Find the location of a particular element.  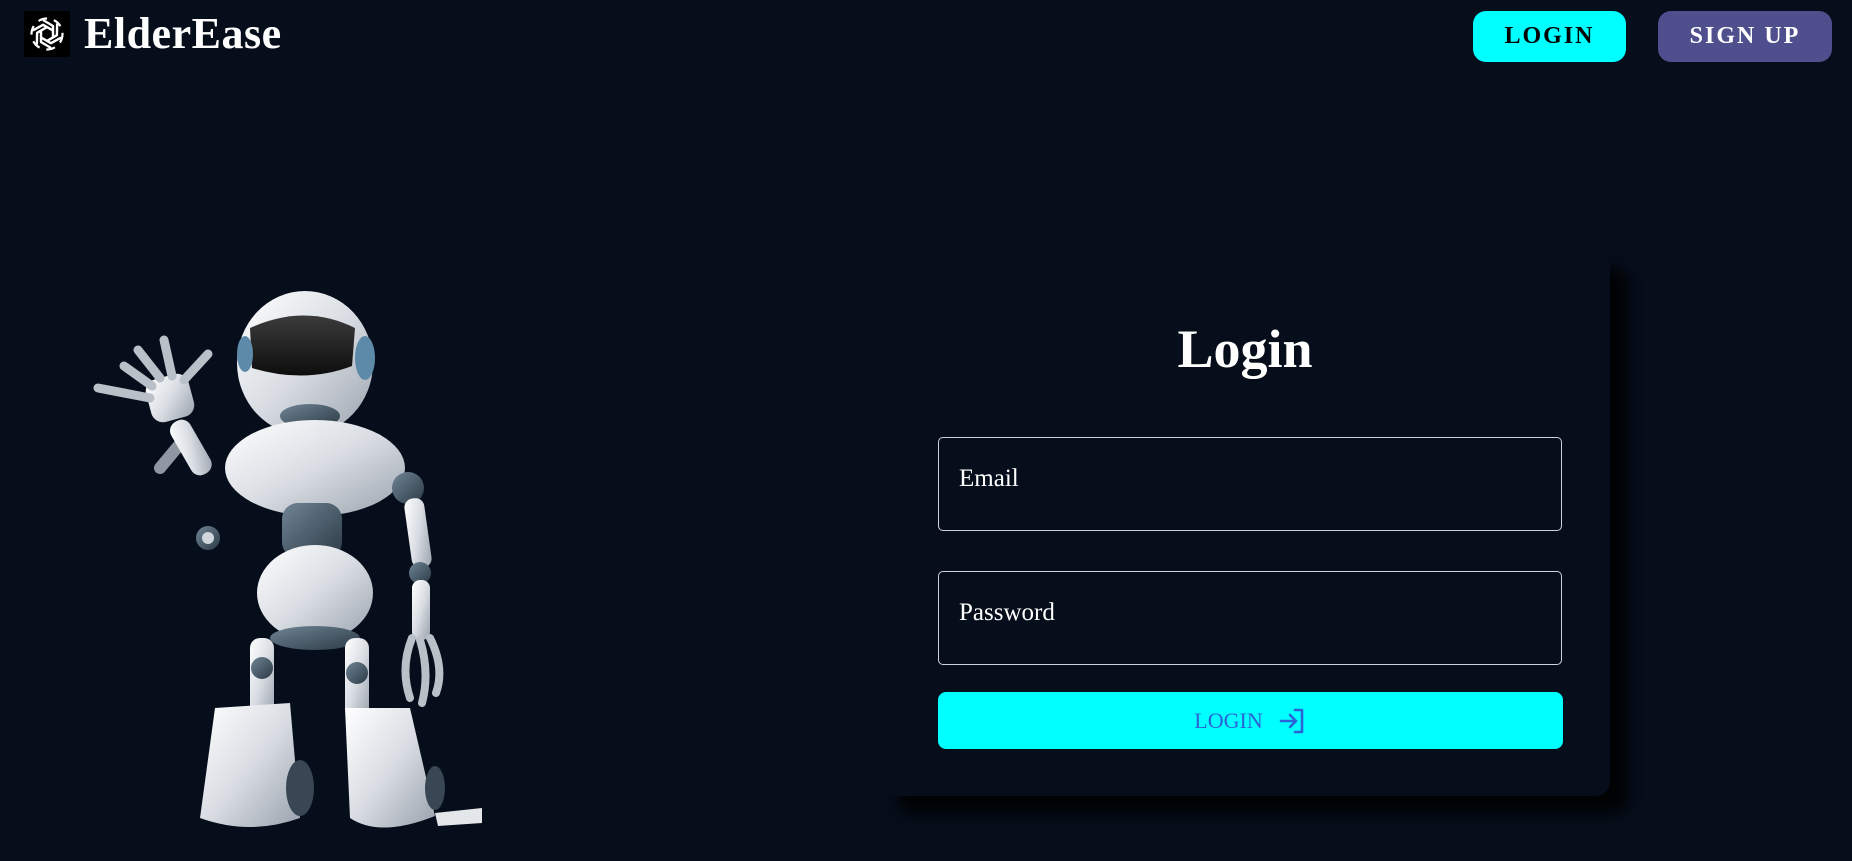

login-title: Login is located at coordinates (1245, 349).